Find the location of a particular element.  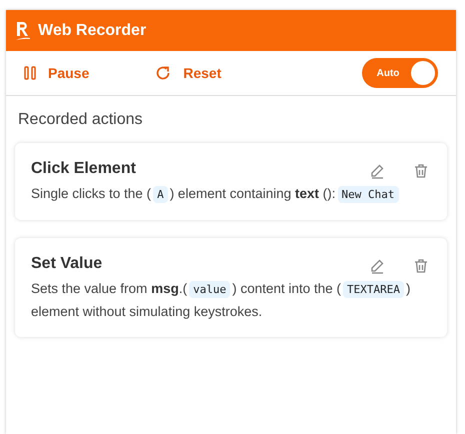

logo-icon is located at coordinates (23, 30).